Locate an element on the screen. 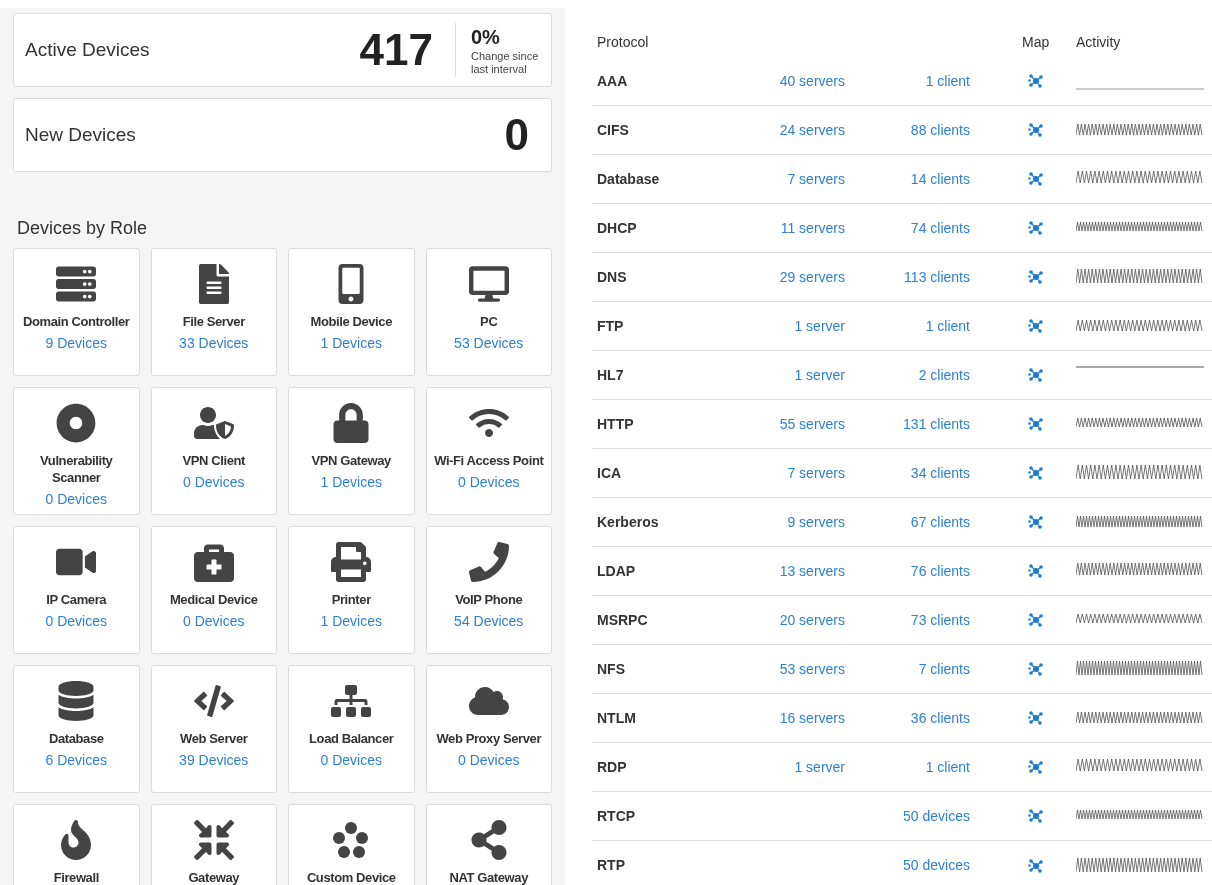 The width and height of the screenshot is (1212, 885). protocol-name: NFS is located at coordinates (611, 669).